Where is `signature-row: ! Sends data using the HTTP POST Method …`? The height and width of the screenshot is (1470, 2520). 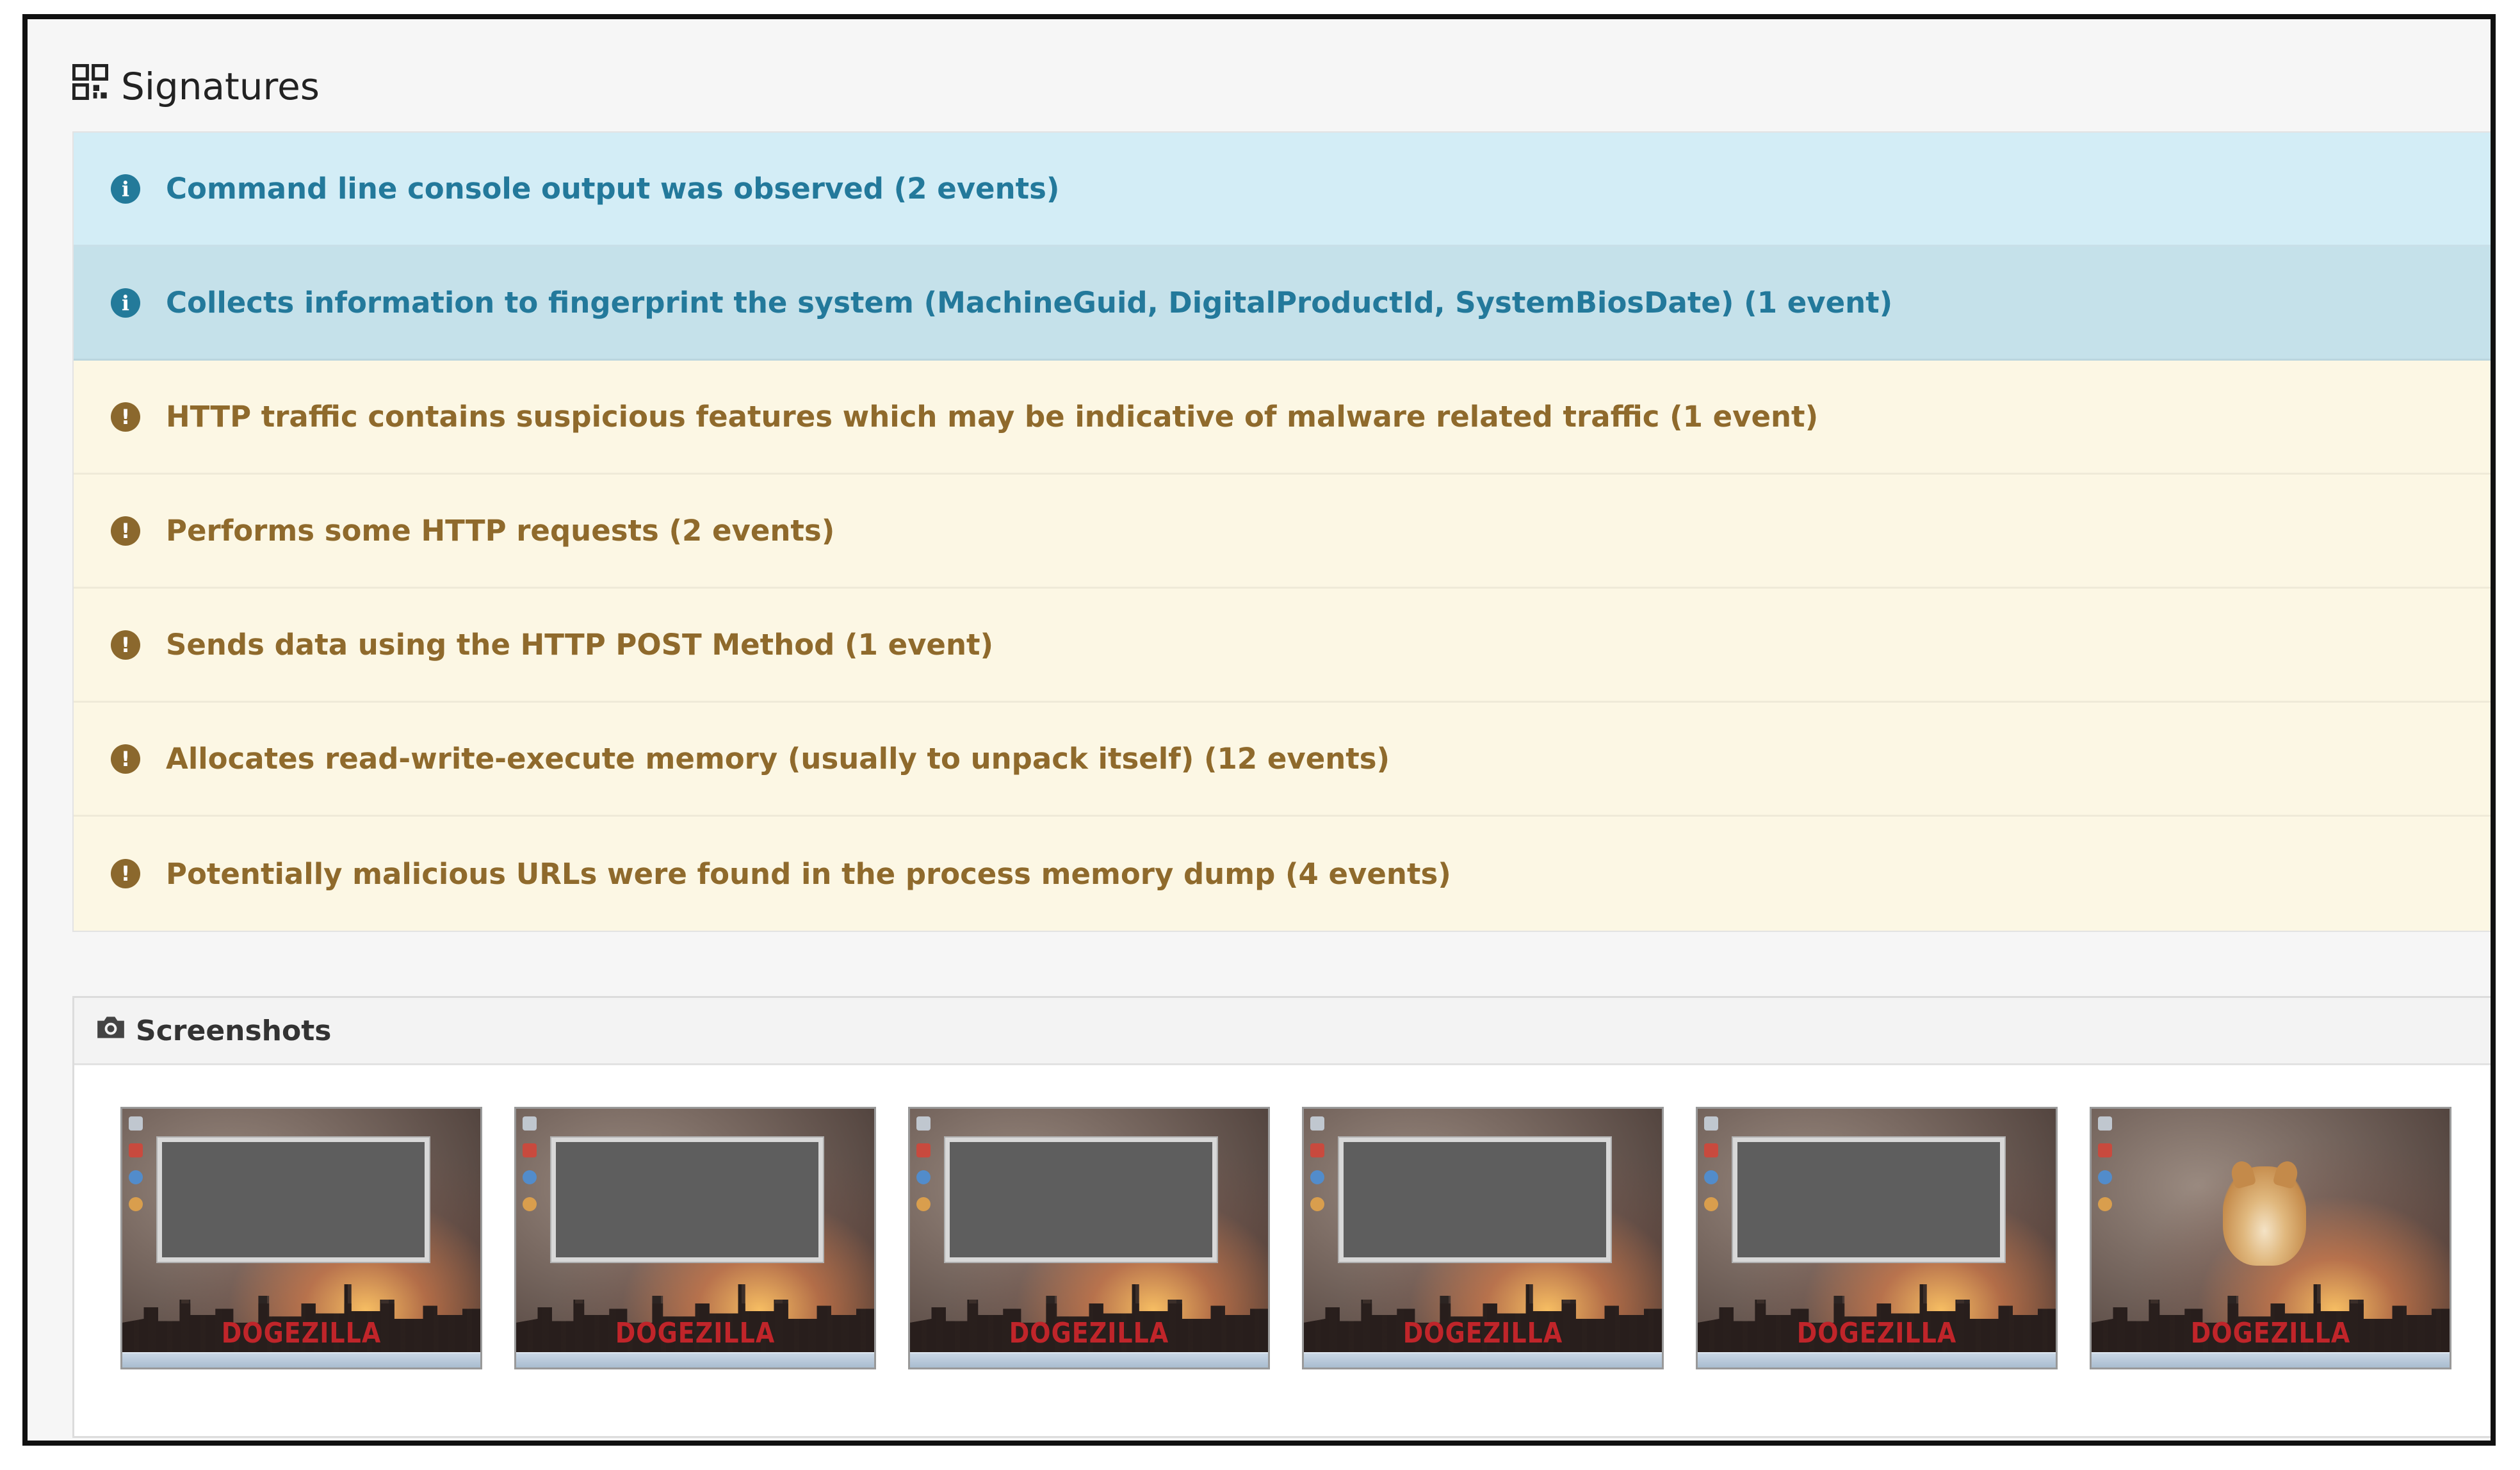 signature-row: ! Sends data using the HTTP POST Method … is located at coordinates (1283, 646).